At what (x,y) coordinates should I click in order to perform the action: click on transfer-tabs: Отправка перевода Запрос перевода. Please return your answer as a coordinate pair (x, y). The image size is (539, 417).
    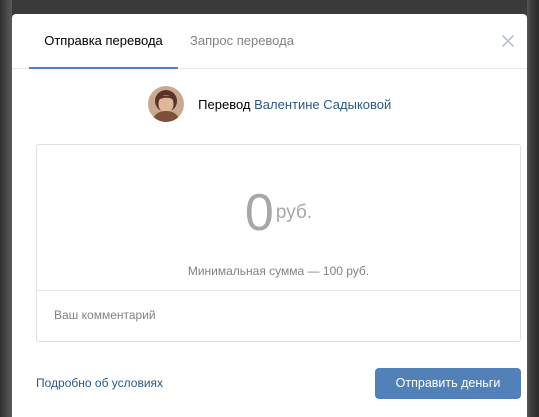
    Looking at the image, I should click on (269, 41).